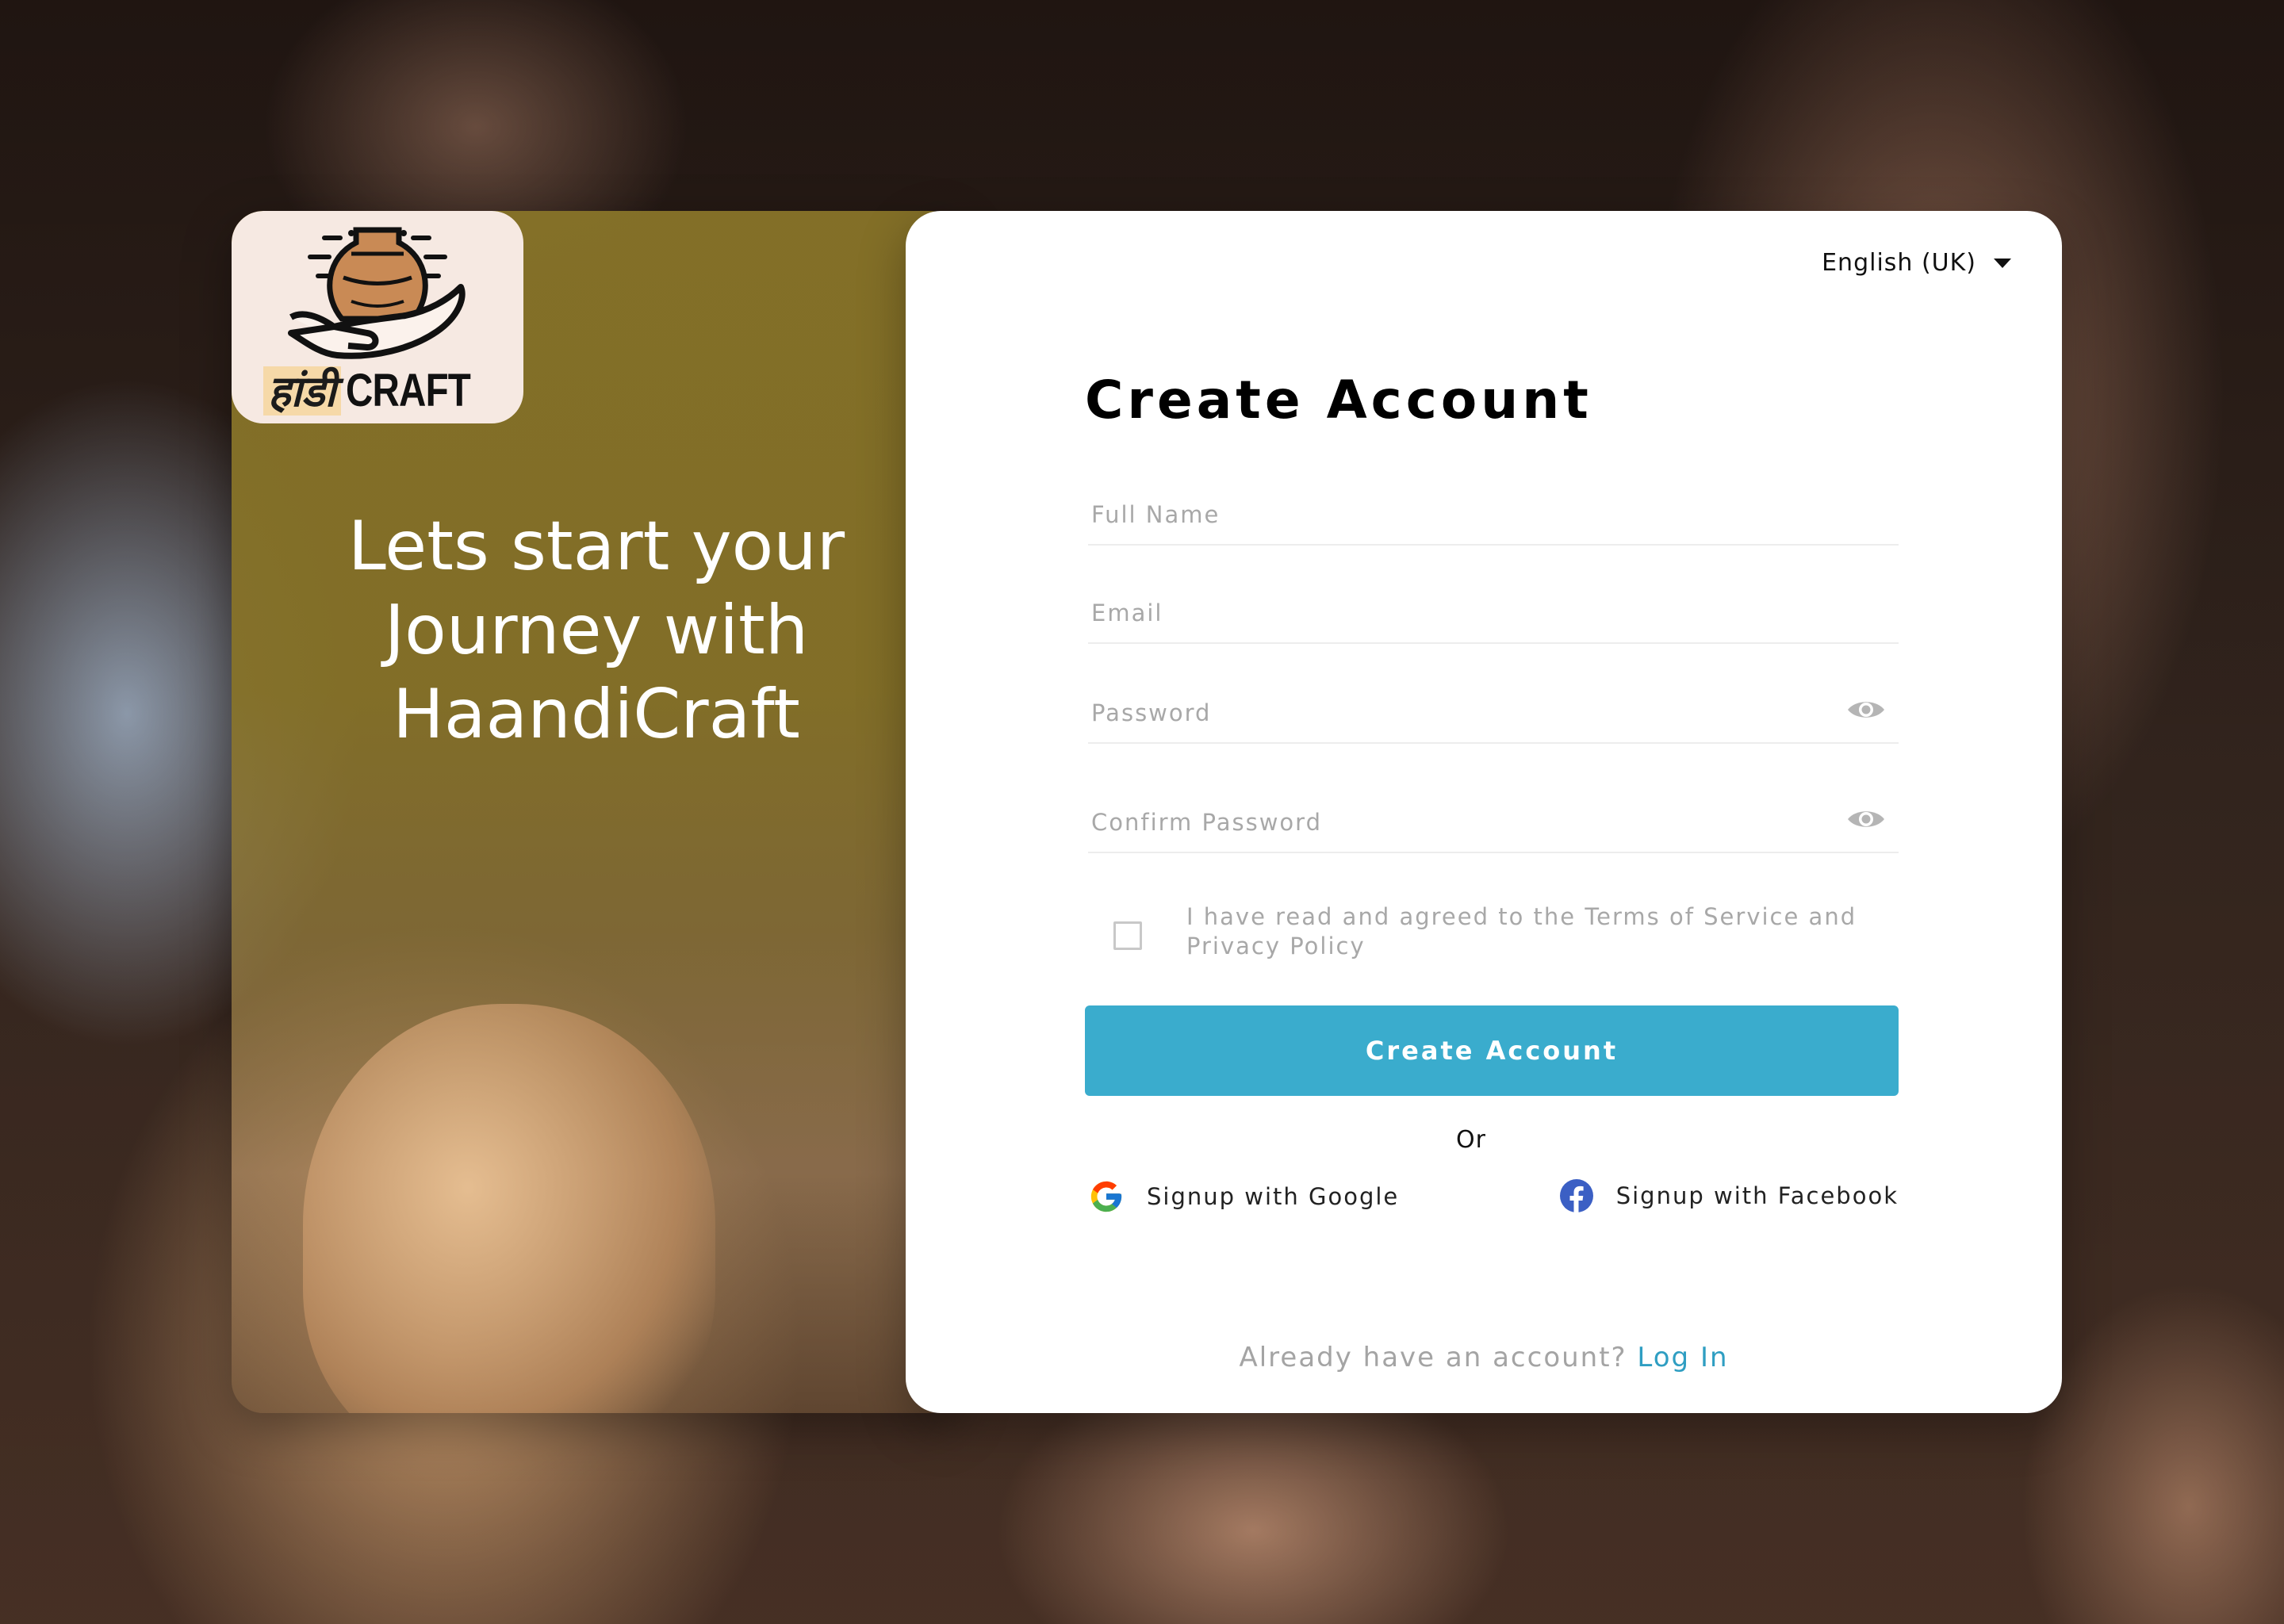  Describe the element at coordinates (1456, 822) in the screenshot. I see `confirm-password-input` at that location.